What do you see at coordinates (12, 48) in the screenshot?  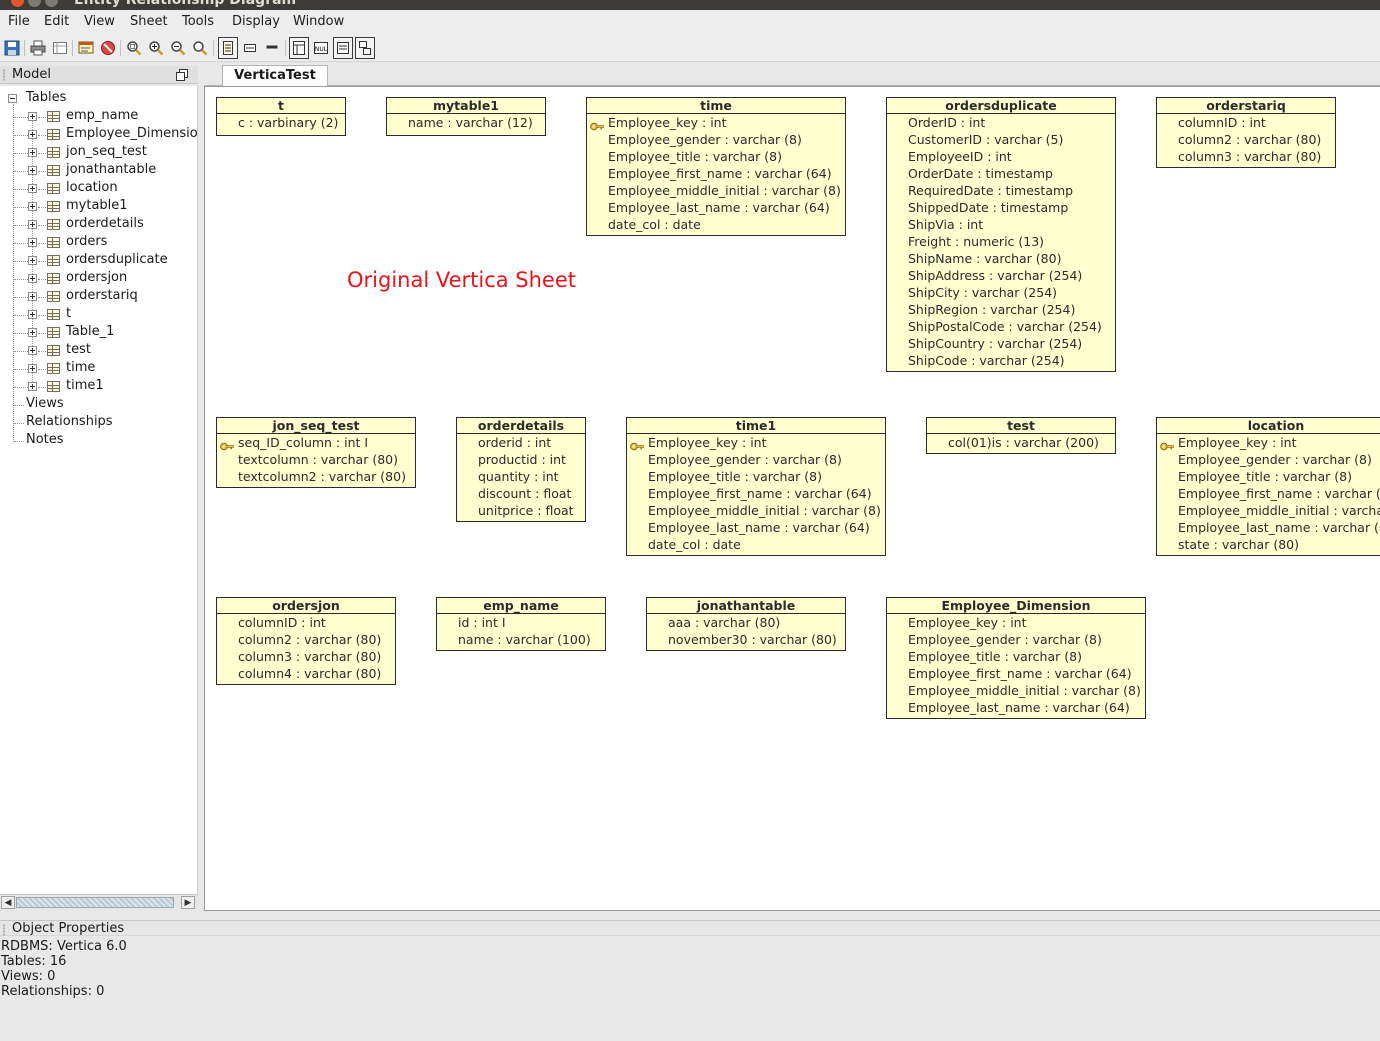 I see `save-icon` at bounding box center [12, 48].